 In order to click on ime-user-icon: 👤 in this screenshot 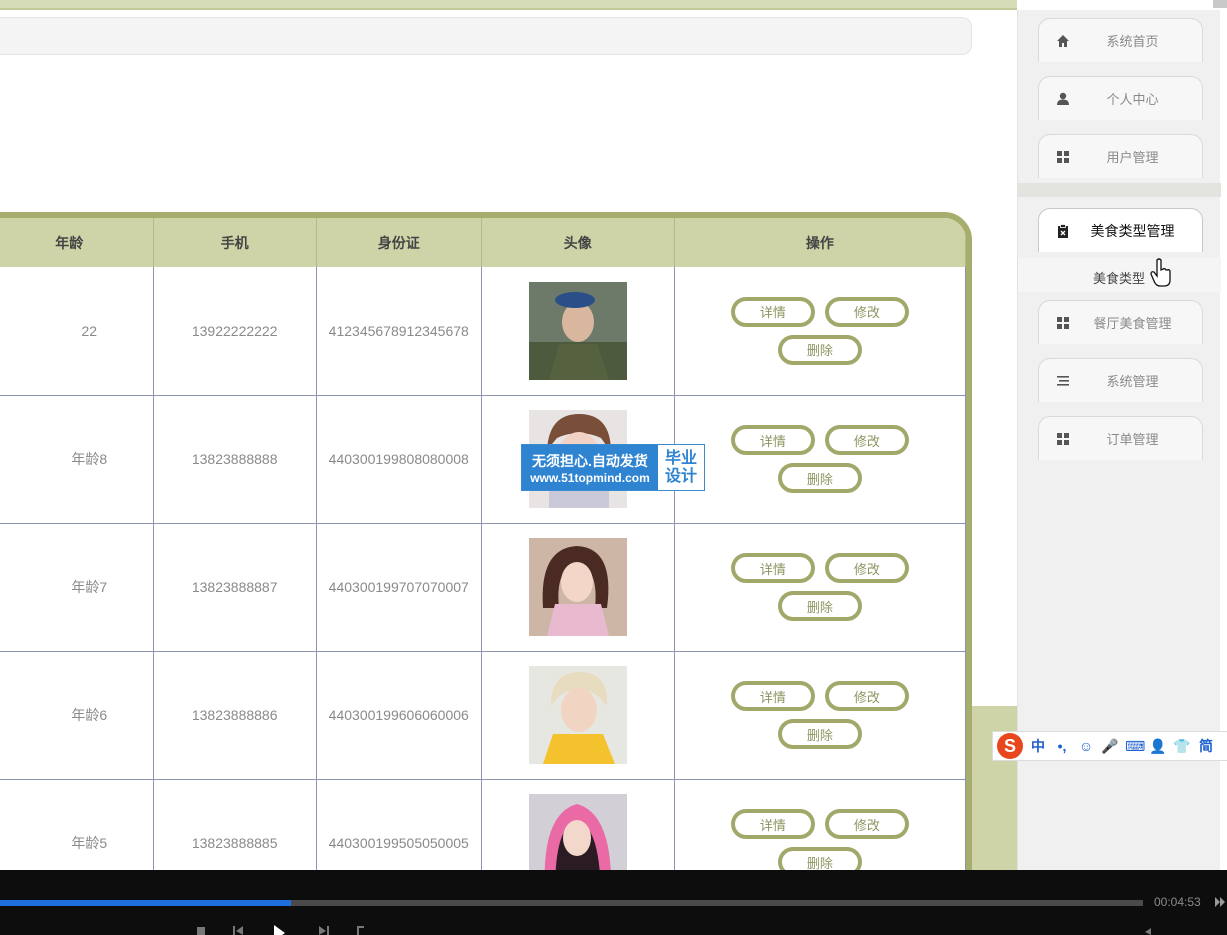, I will do `click(1158, 746)`.